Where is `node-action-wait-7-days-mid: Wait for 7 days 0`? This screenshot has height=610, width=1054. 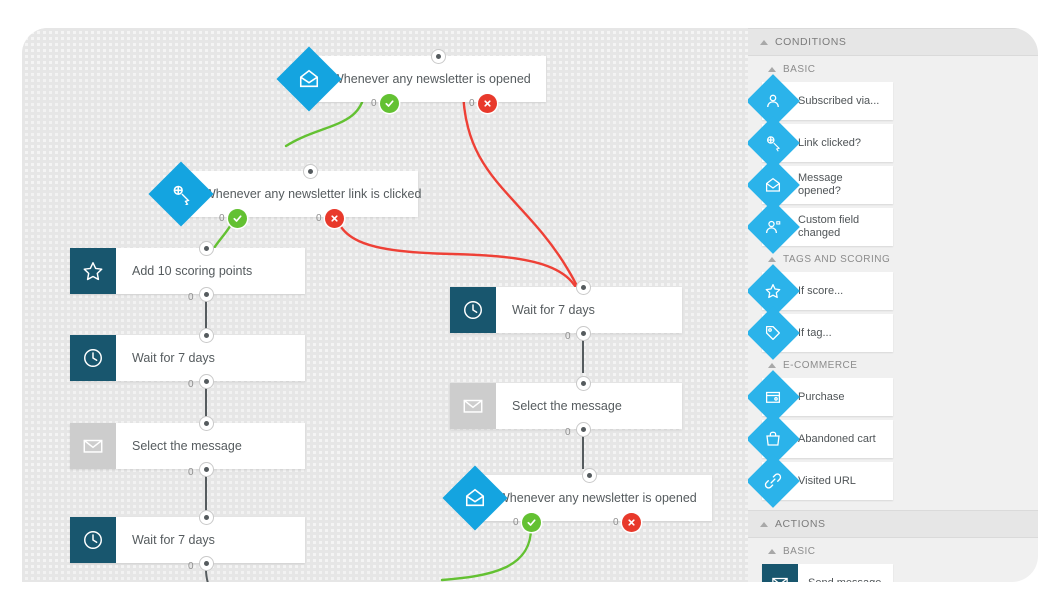 node-action-wait-7-days-mid: Wait for 7 days 0 is located at coordinates (570, 311).